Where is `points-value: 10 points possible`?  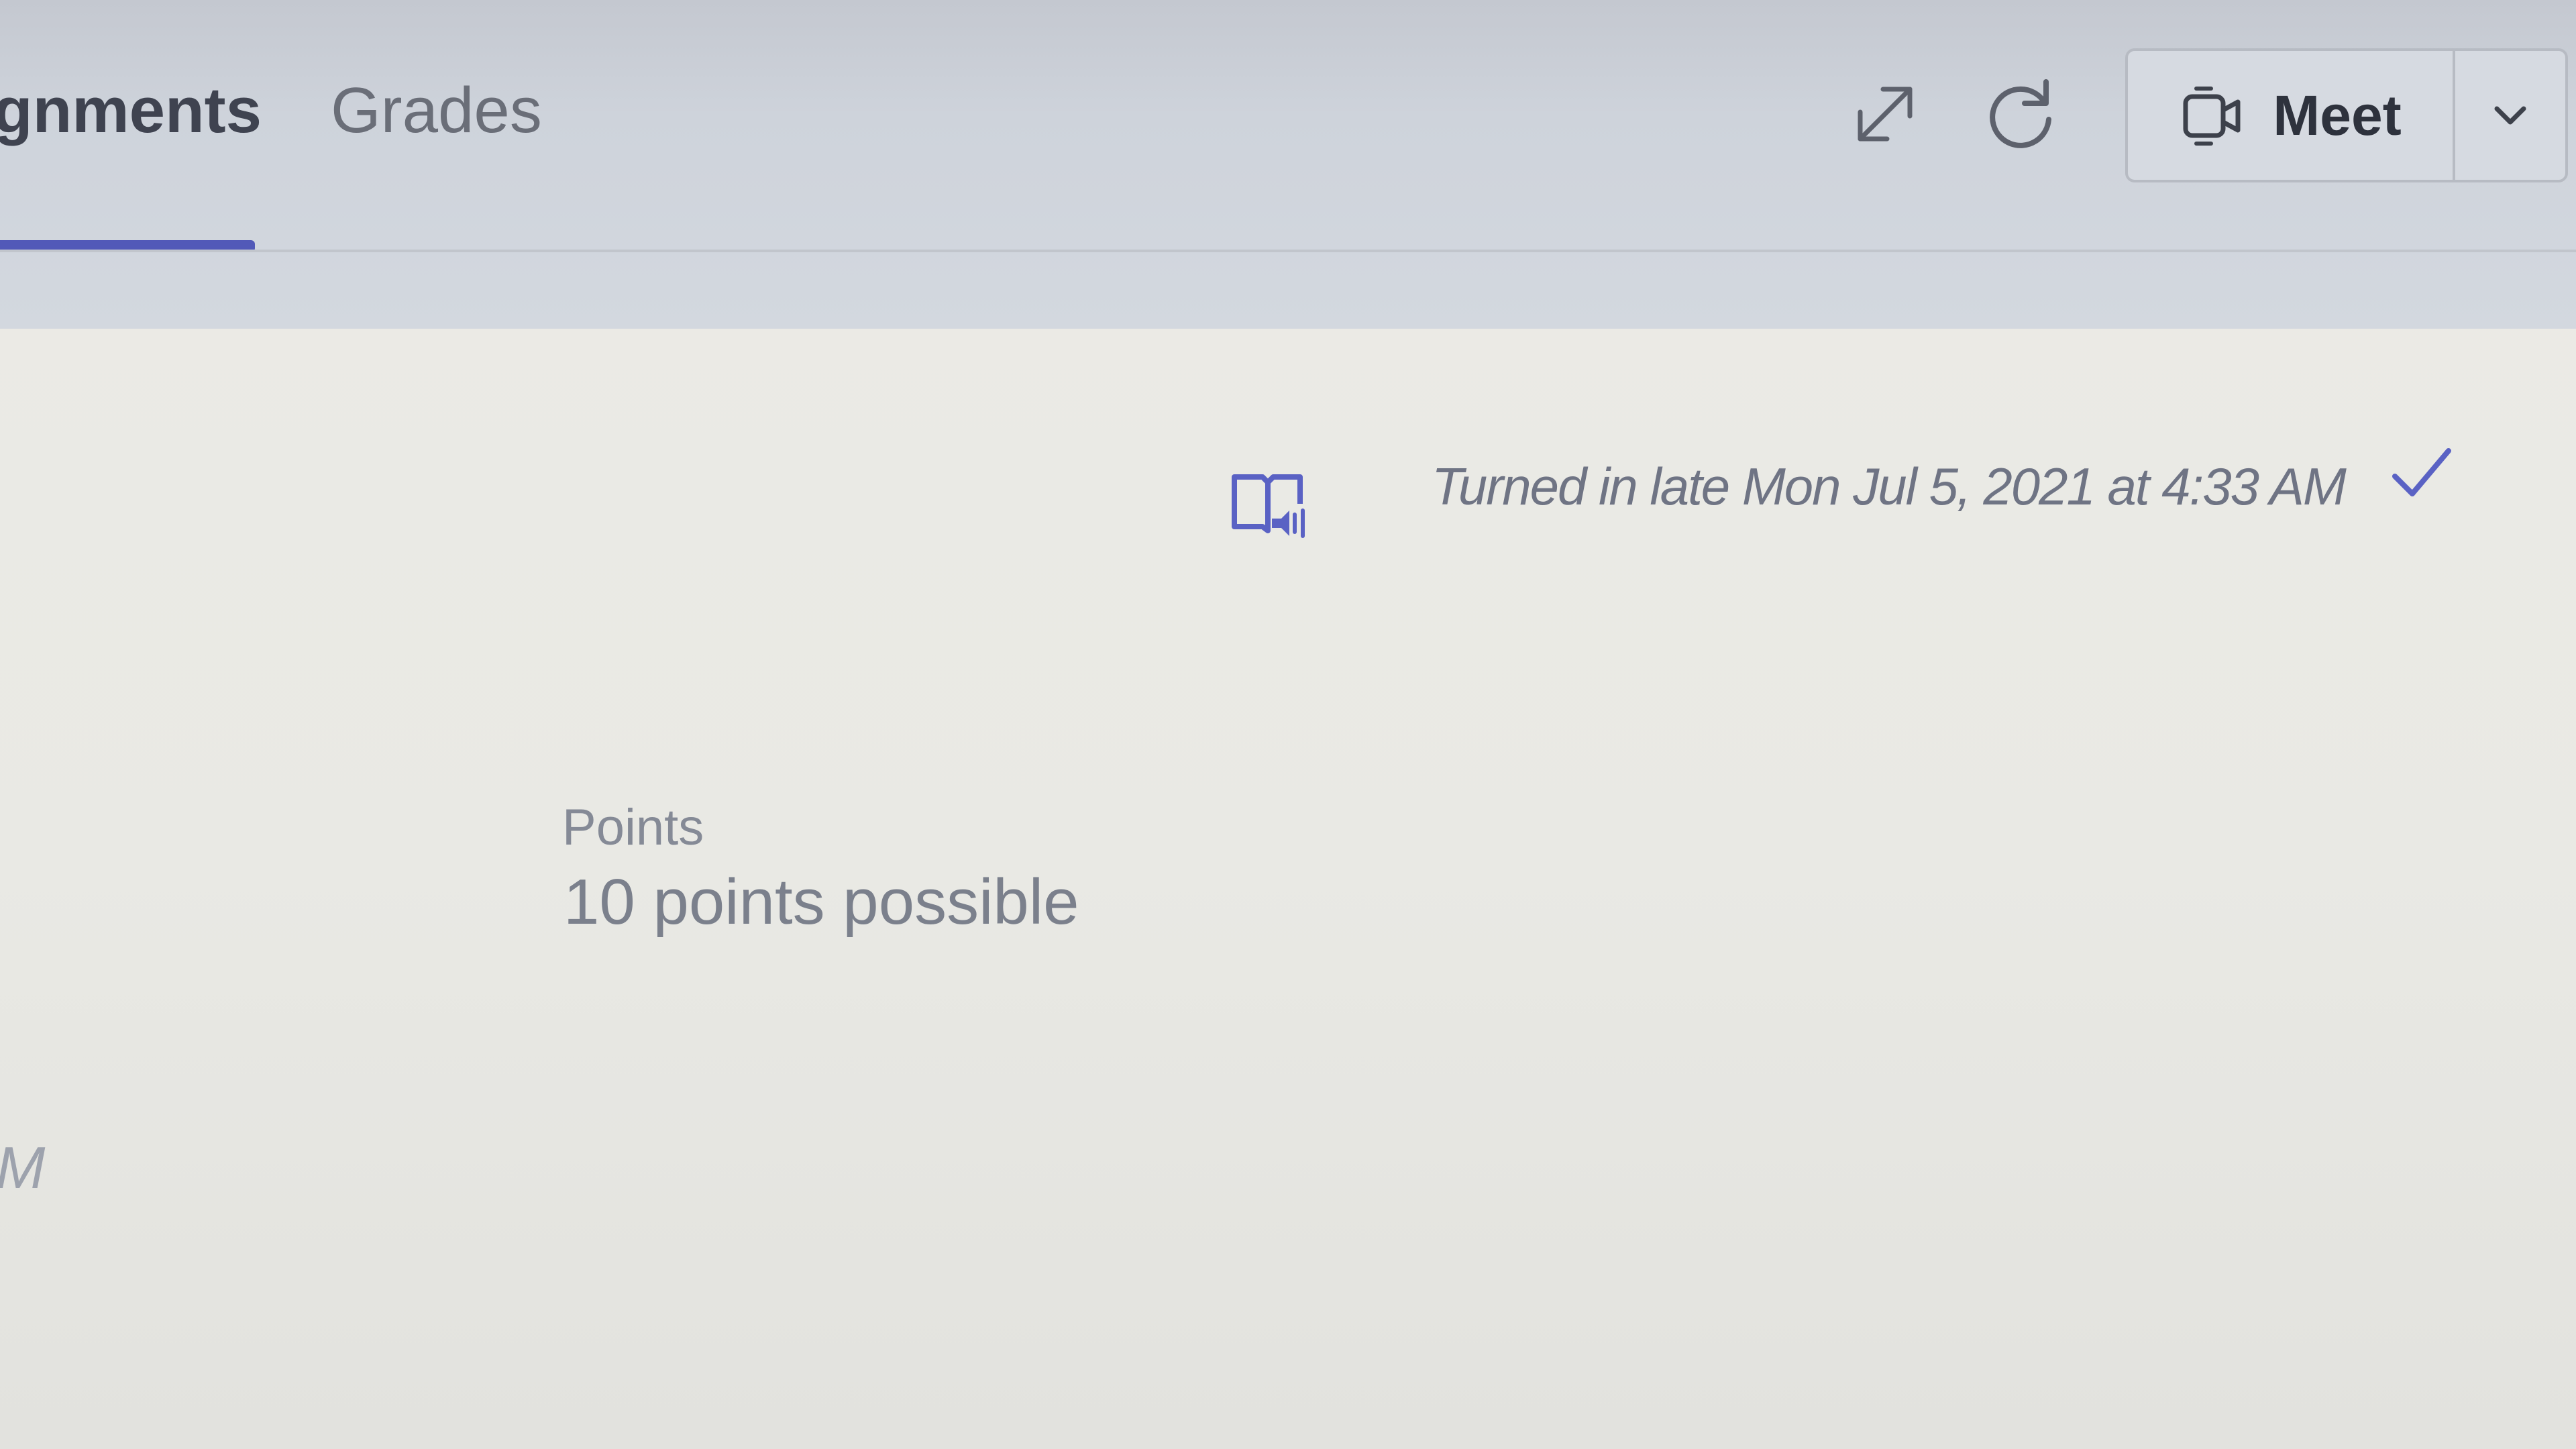 points-value: 10 points possible is located at coordinates (821, 902).